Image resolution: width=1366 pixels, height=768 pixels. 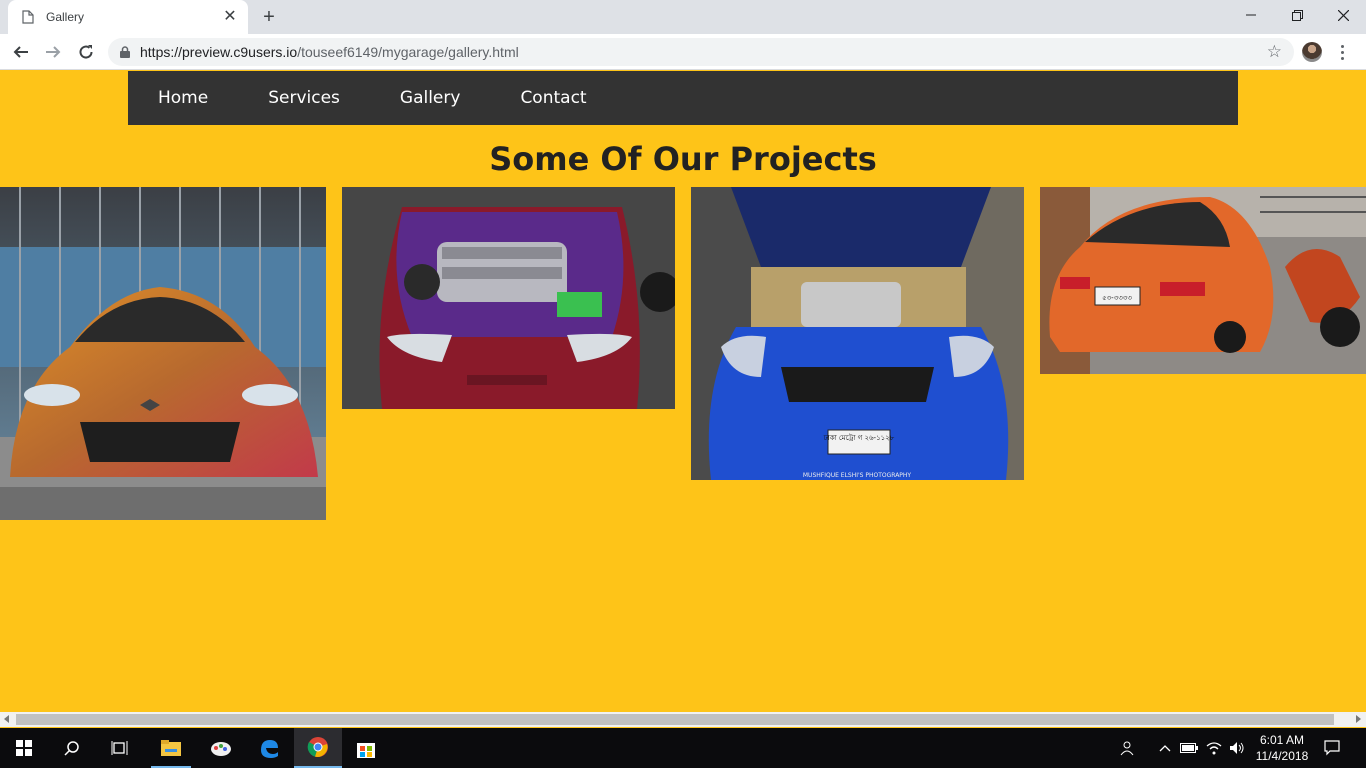 What do you see at coordinates (128, 17) in the screenshot?
I see `browser-tab: Gallery ✕` at bounding box center [128, 17].